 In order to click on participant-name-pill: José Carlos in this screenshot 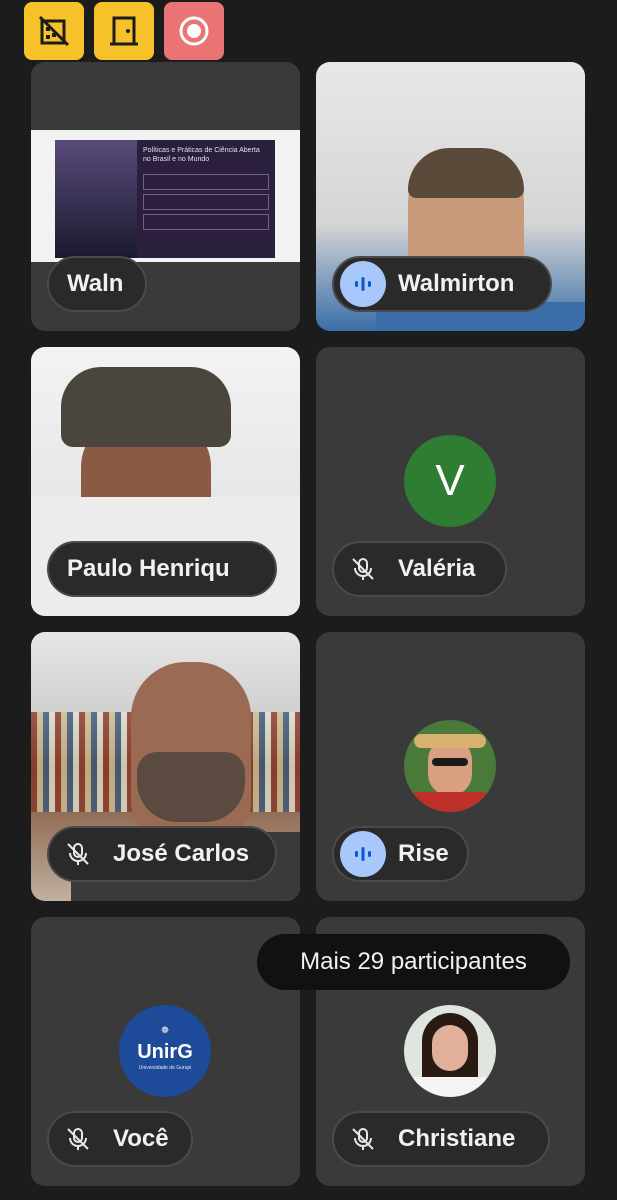, I will do `click(162, 854)`.